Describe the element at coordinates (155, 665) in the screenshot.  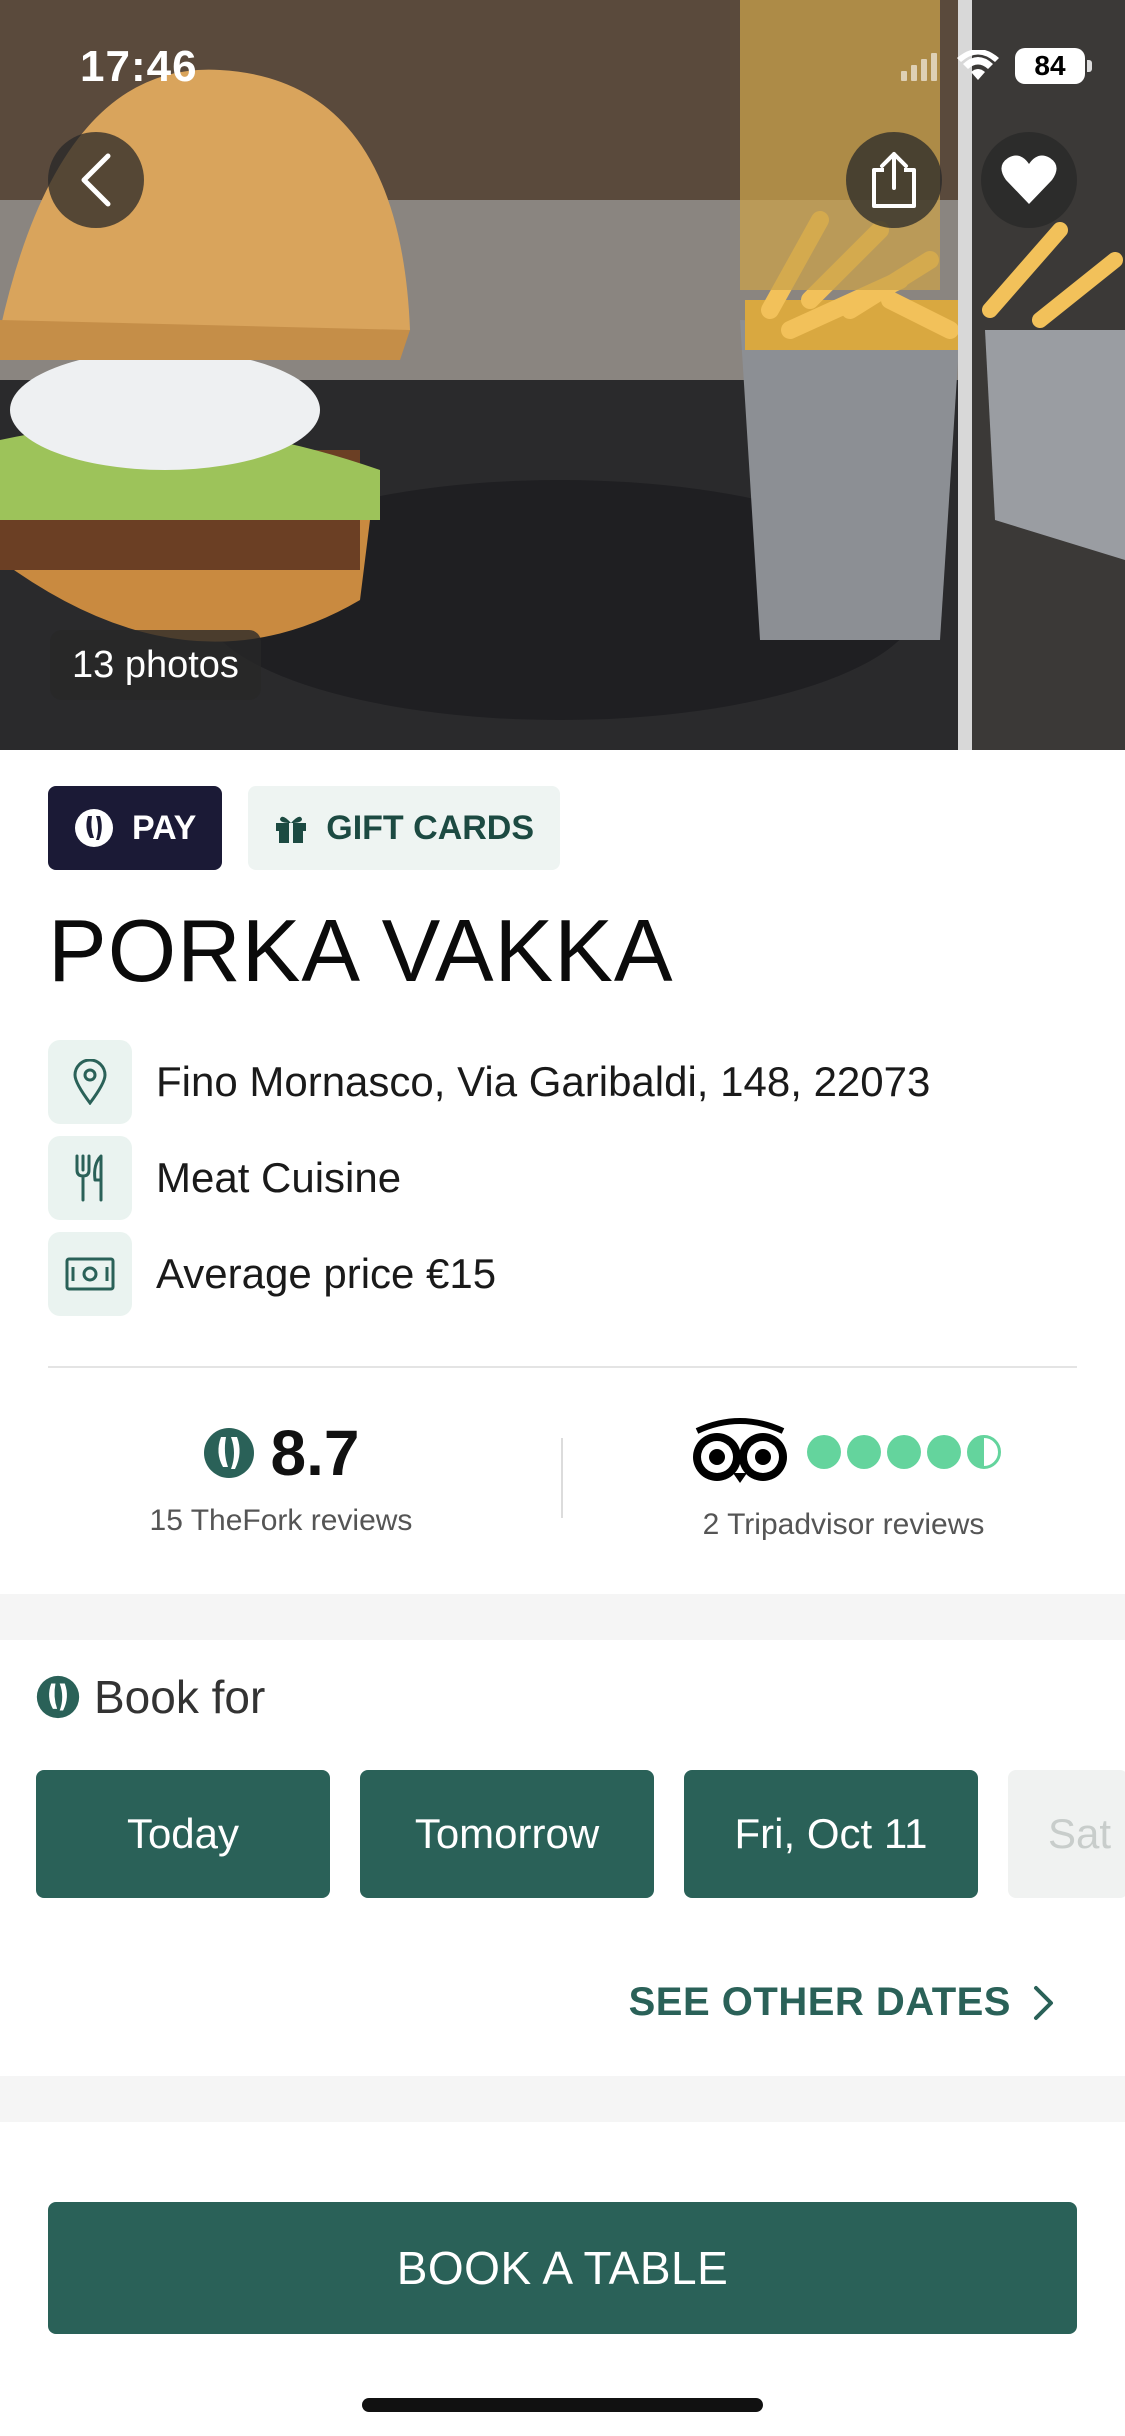
I see `photo-count-badge: 13 photos` at that location.